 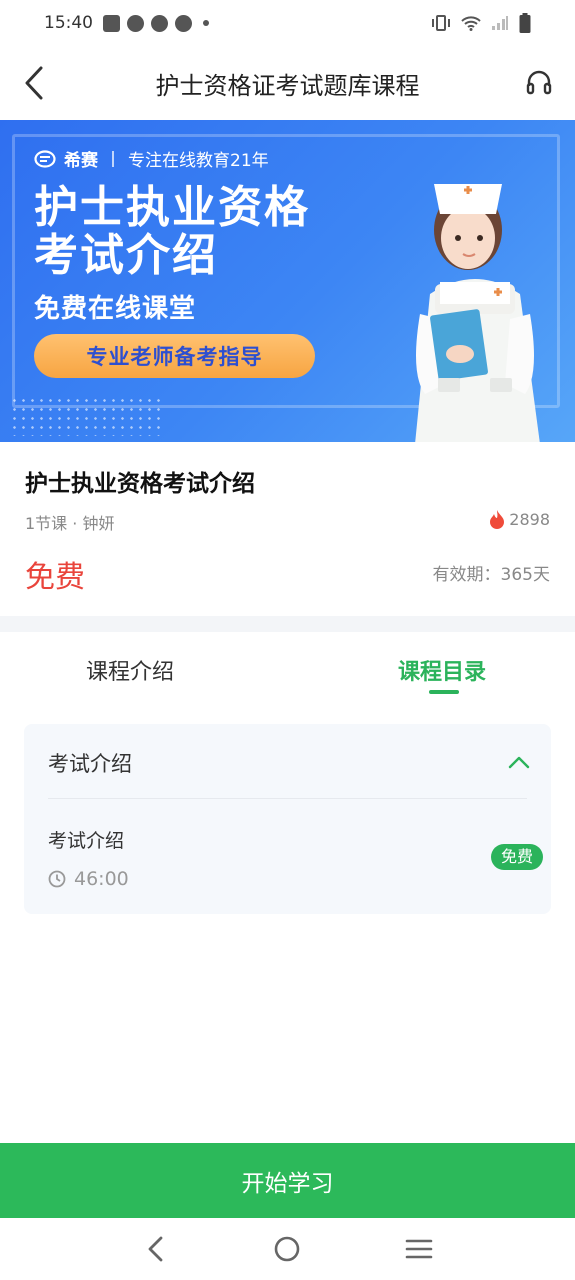 I want to click on course-popularity: 2898, so click(x=519, y=519).